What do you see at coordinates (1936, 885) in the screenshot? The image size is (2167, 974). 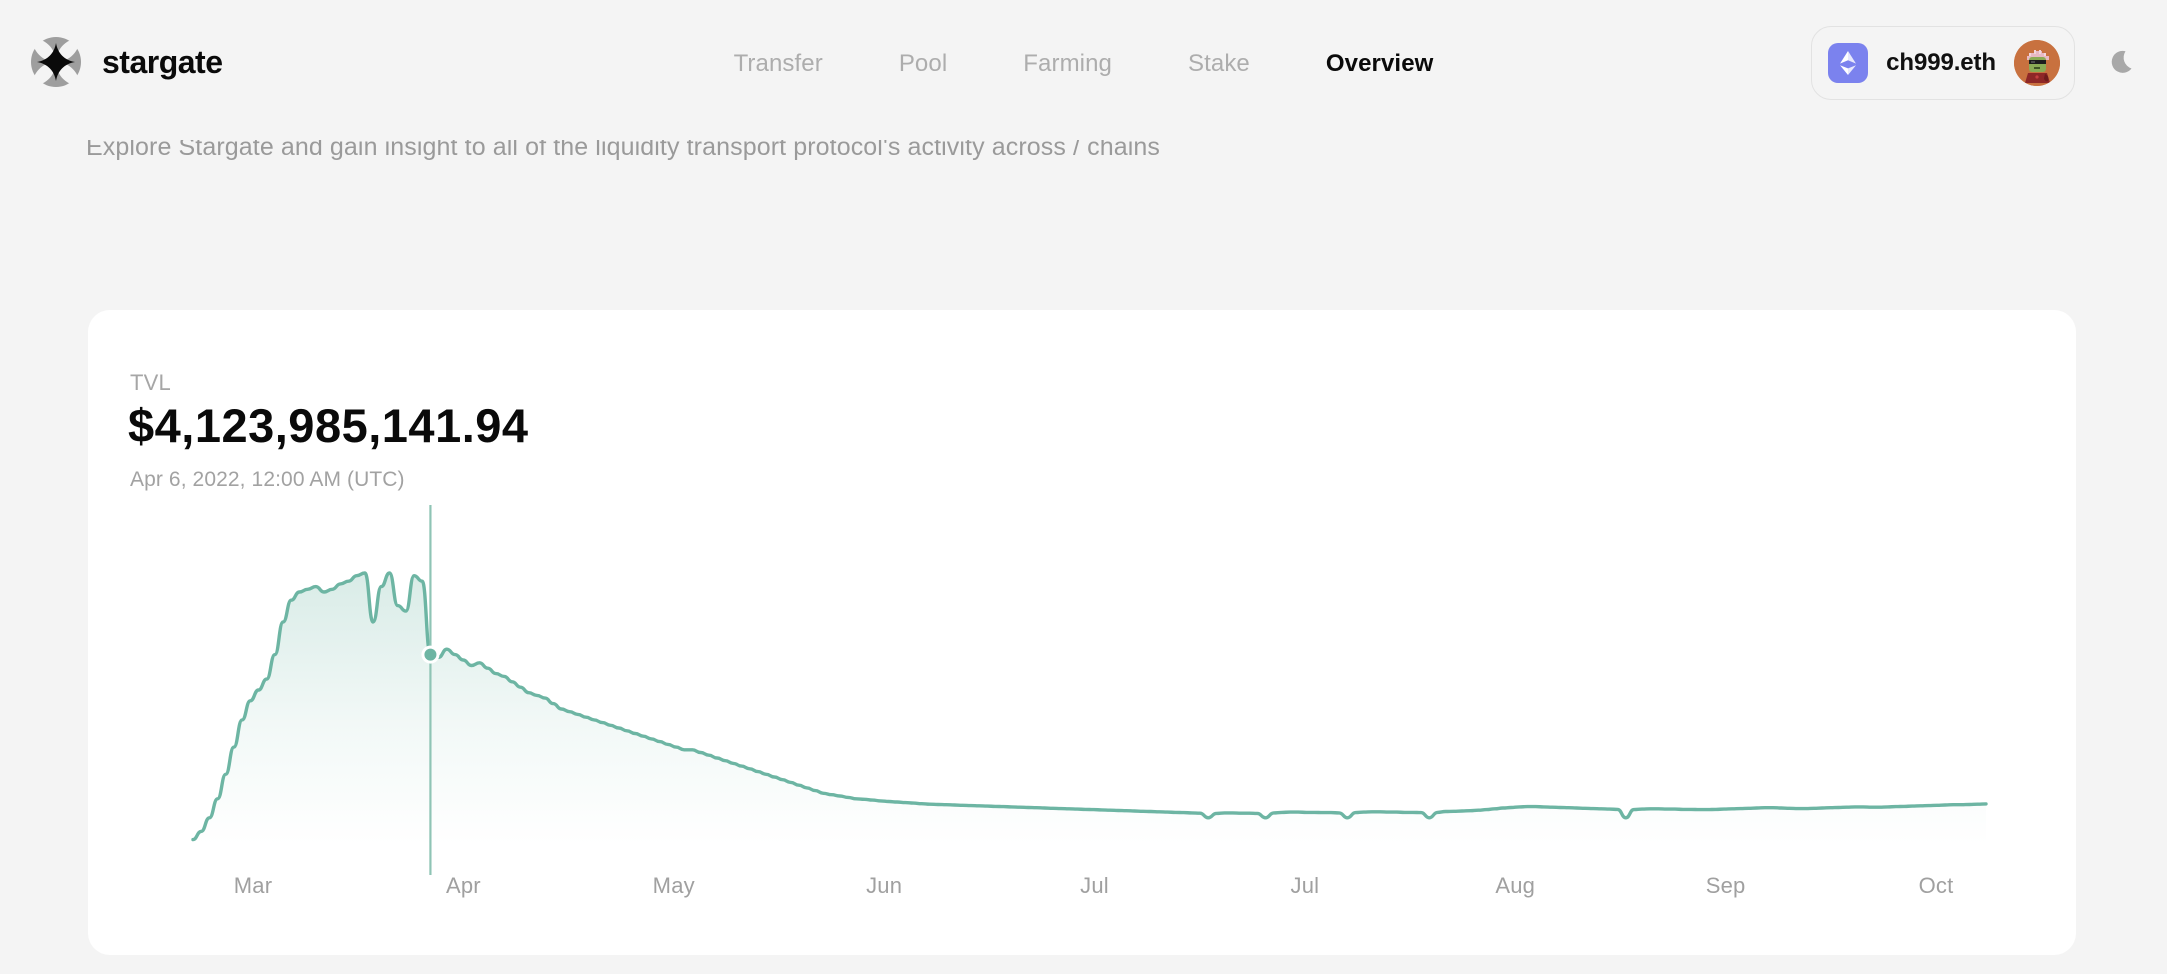 I see `x-axis-tick: Oct` at bounding box center [1936, 885].